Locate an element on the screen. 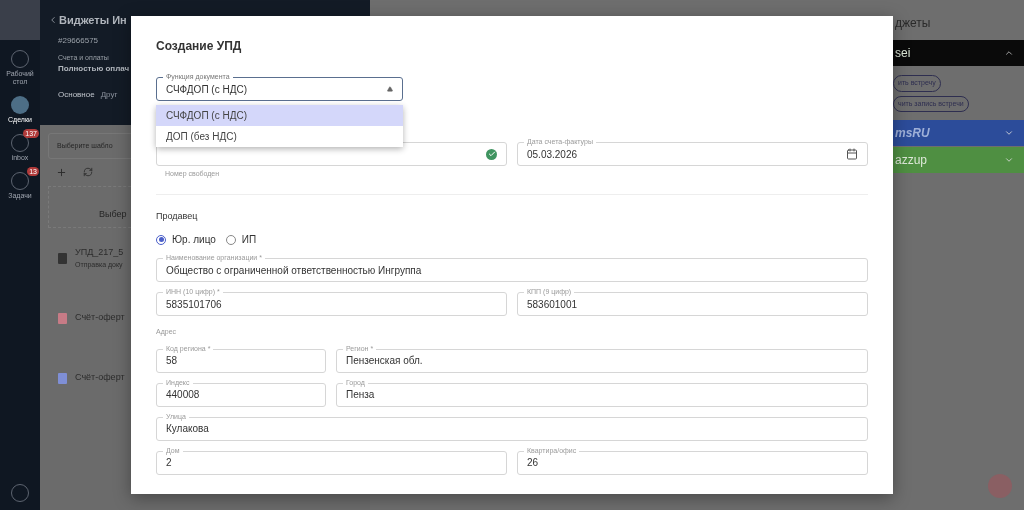 This screenshot has width=1024, height=510. widget-bar: msRU is located at coordinates (958, 133).